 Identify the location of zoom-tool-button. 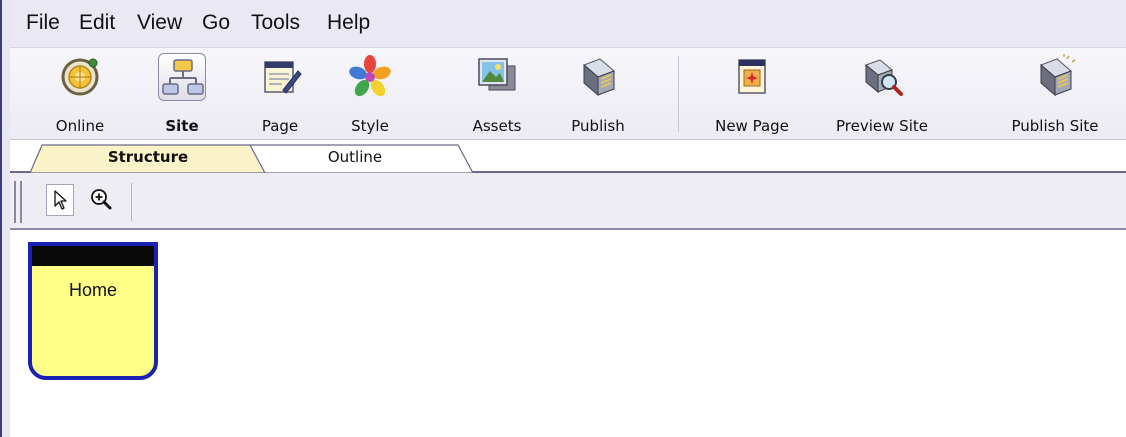
(100, 200).